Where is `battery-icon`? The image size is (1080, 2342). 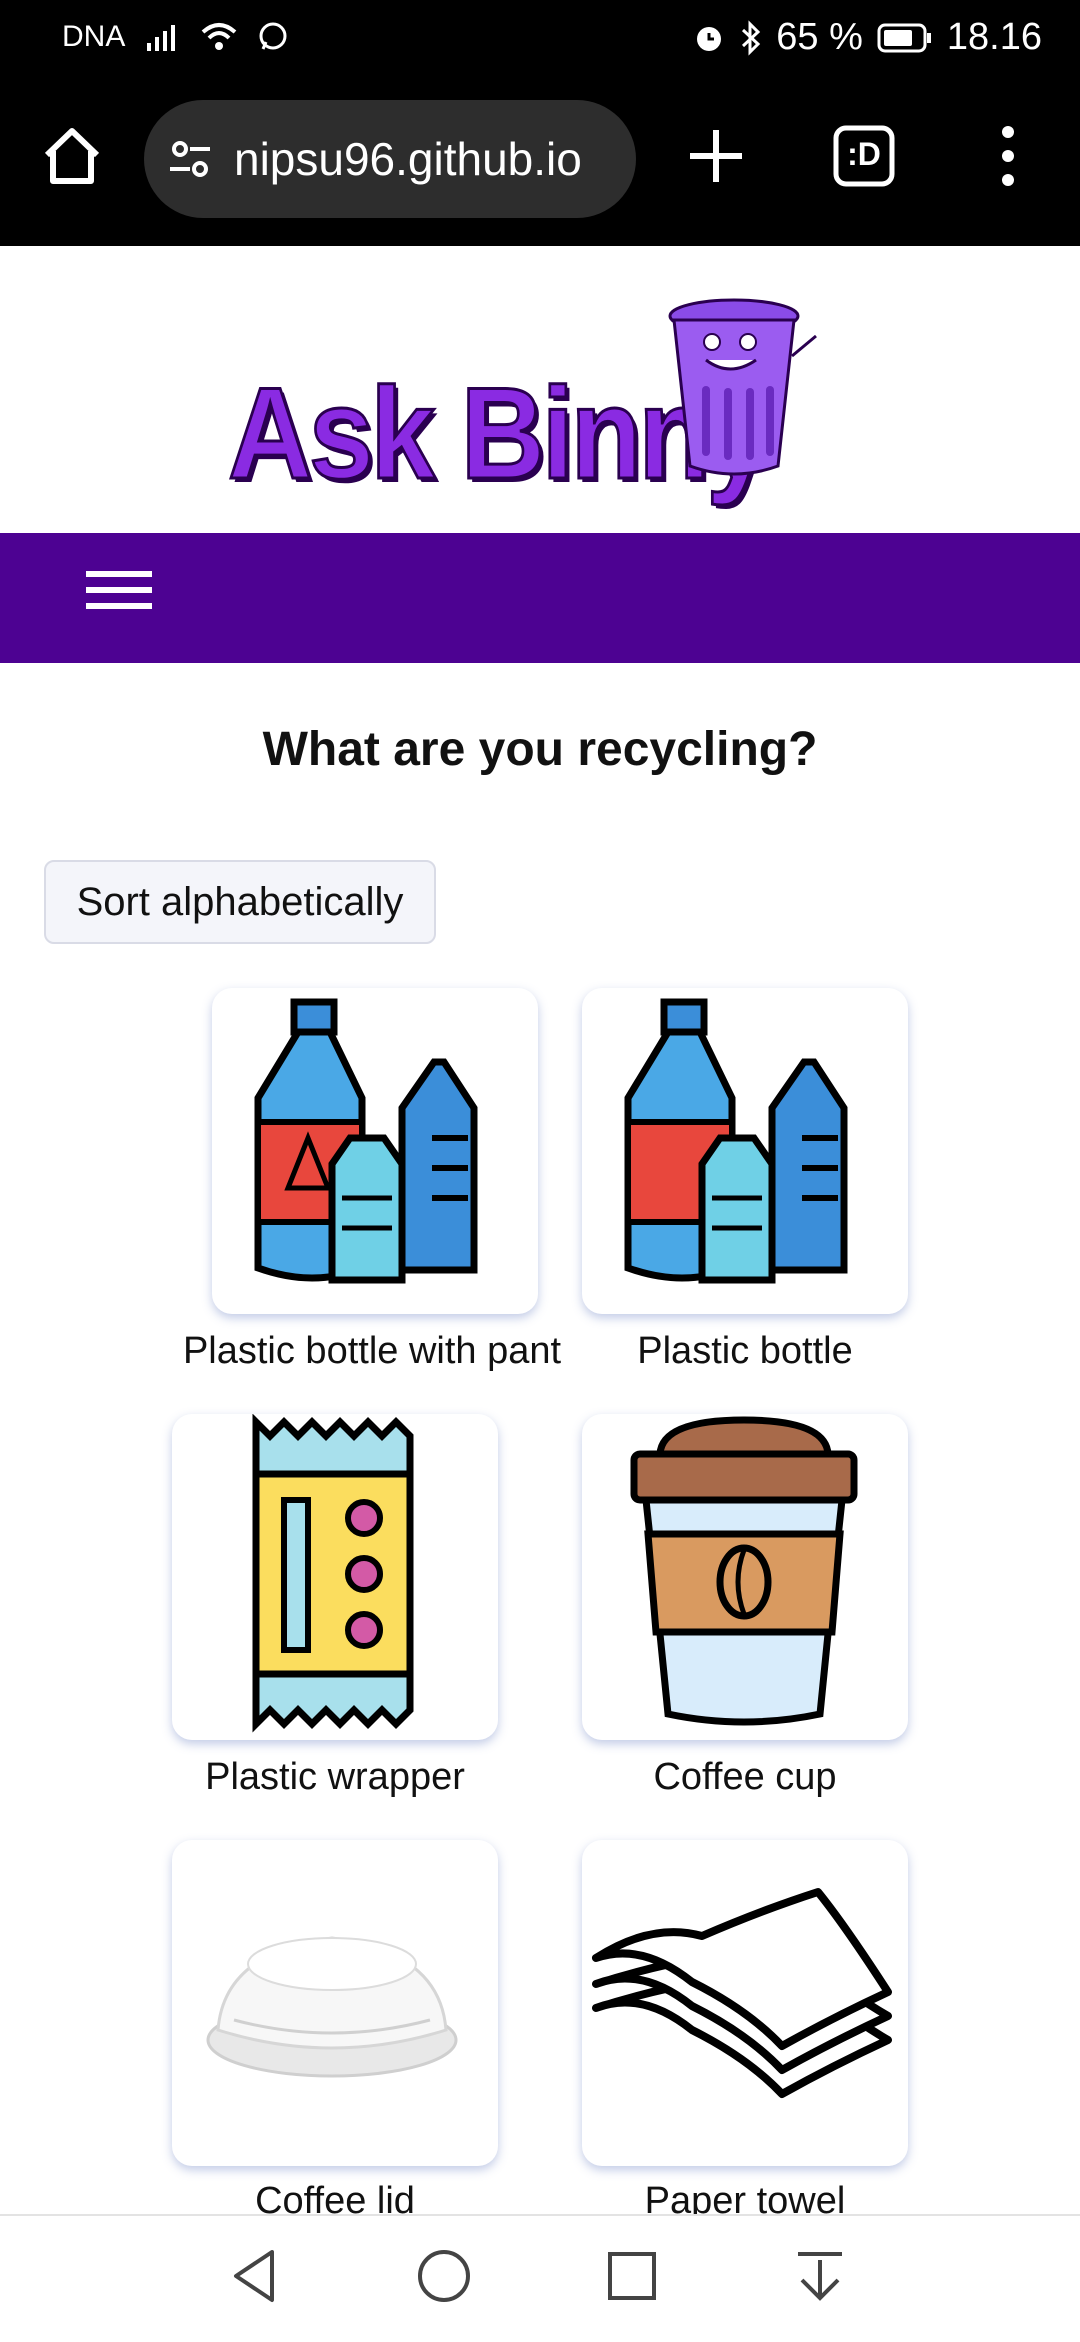 battery-icon is located at coordinates (904, 37).